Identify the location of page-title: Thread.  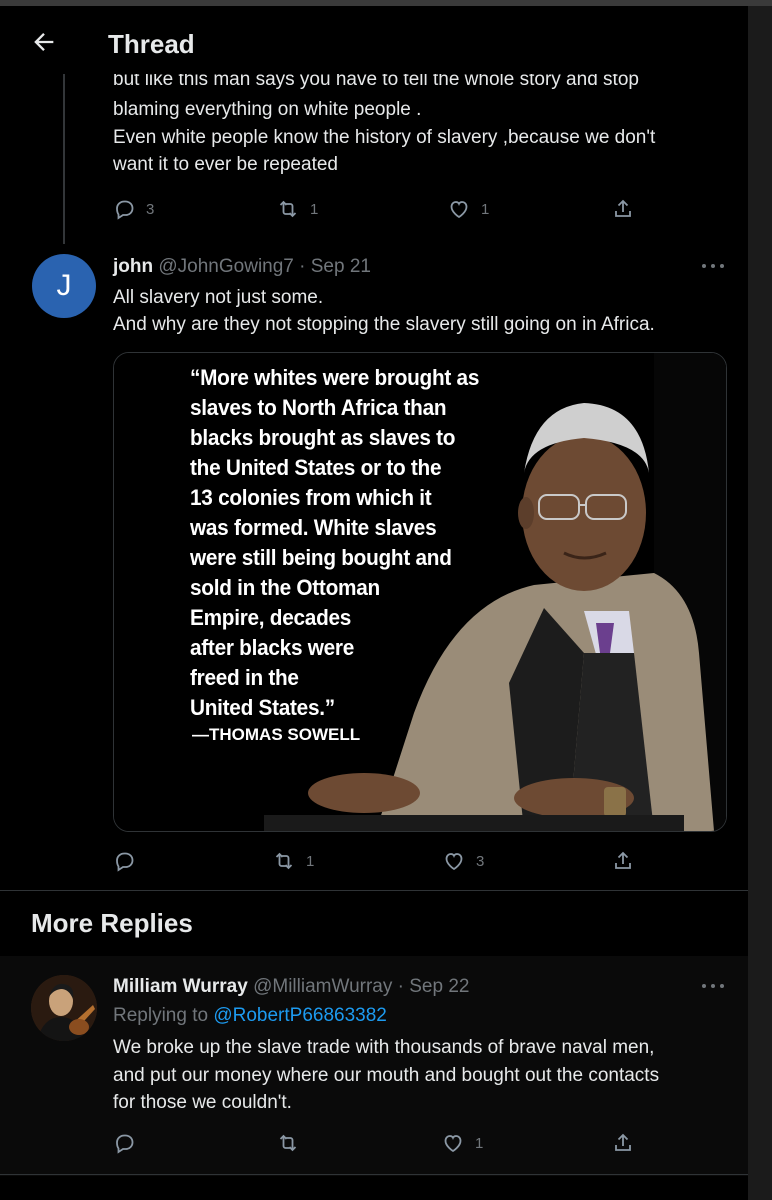
(151, 44).